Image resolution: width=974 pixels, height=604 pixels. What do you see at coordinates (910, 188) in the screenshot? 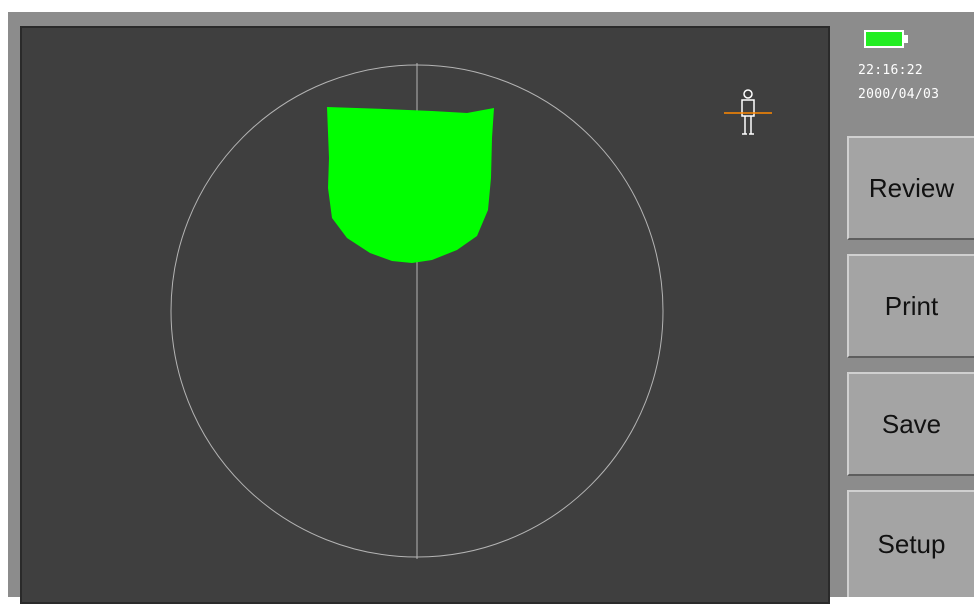
I see `review-button: Review` at bounding box center [910, 188].